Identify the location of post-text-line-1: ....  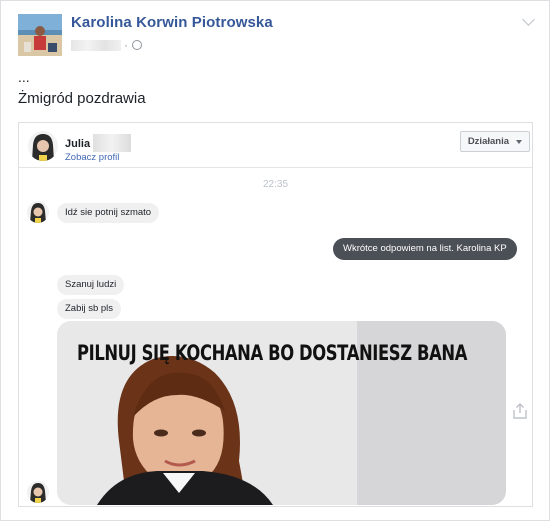
(24, 77).